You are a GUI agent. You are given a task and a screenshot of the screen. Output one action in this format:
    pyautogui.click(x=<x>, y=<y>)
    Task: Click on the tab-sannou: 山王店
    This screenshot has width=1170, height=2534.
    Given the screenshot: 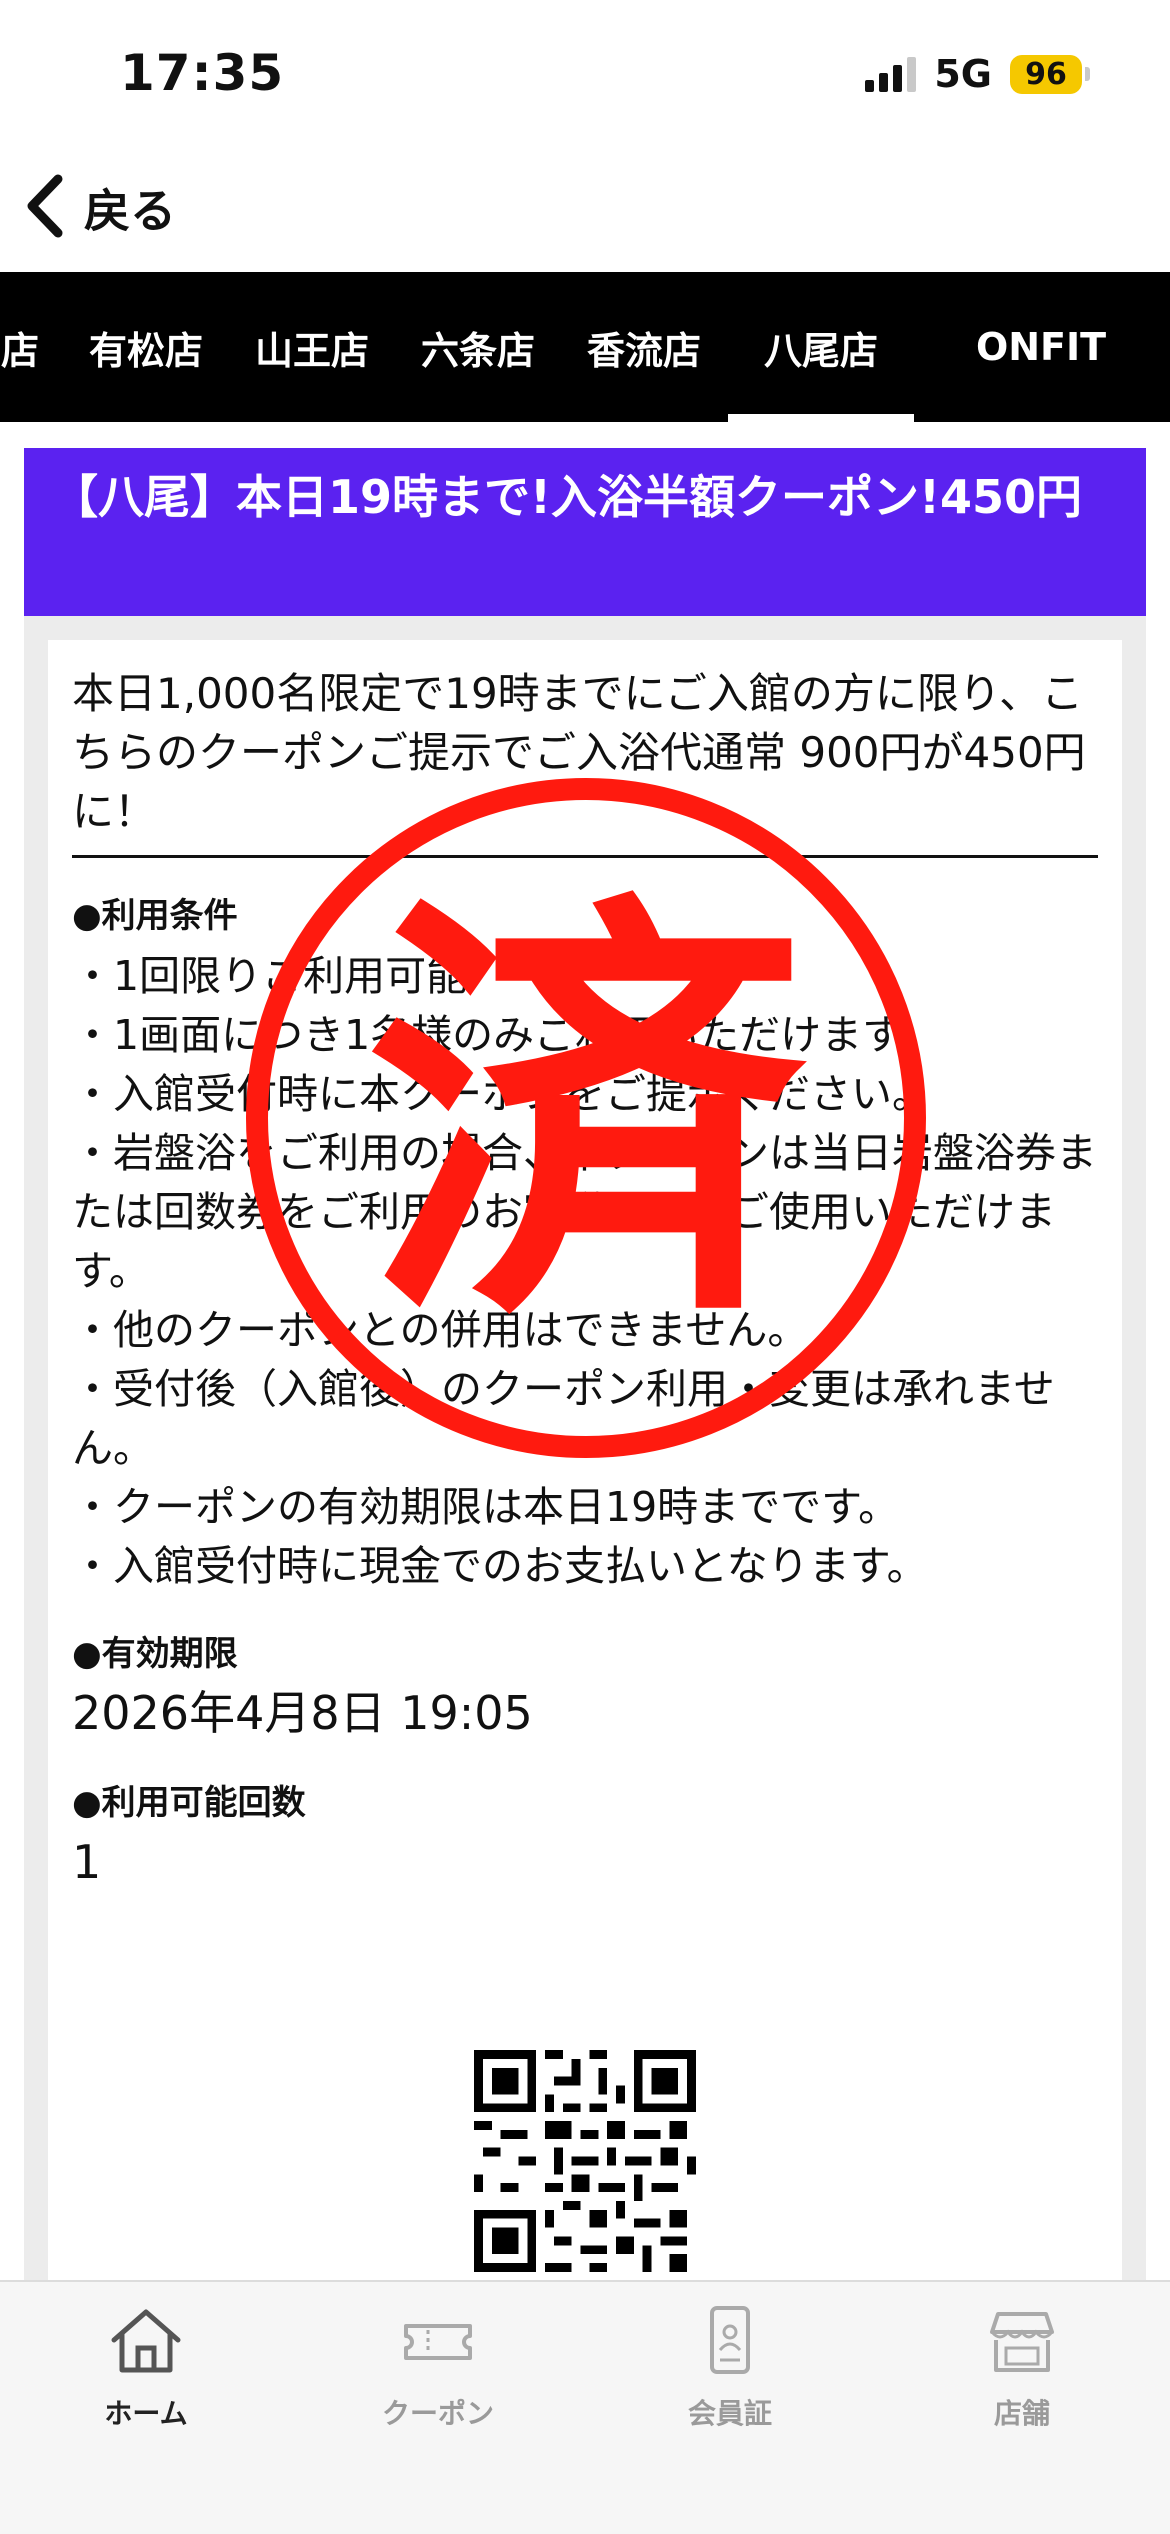 What is the action you would take?
    pyautogui.click(x=312, y=347)
    